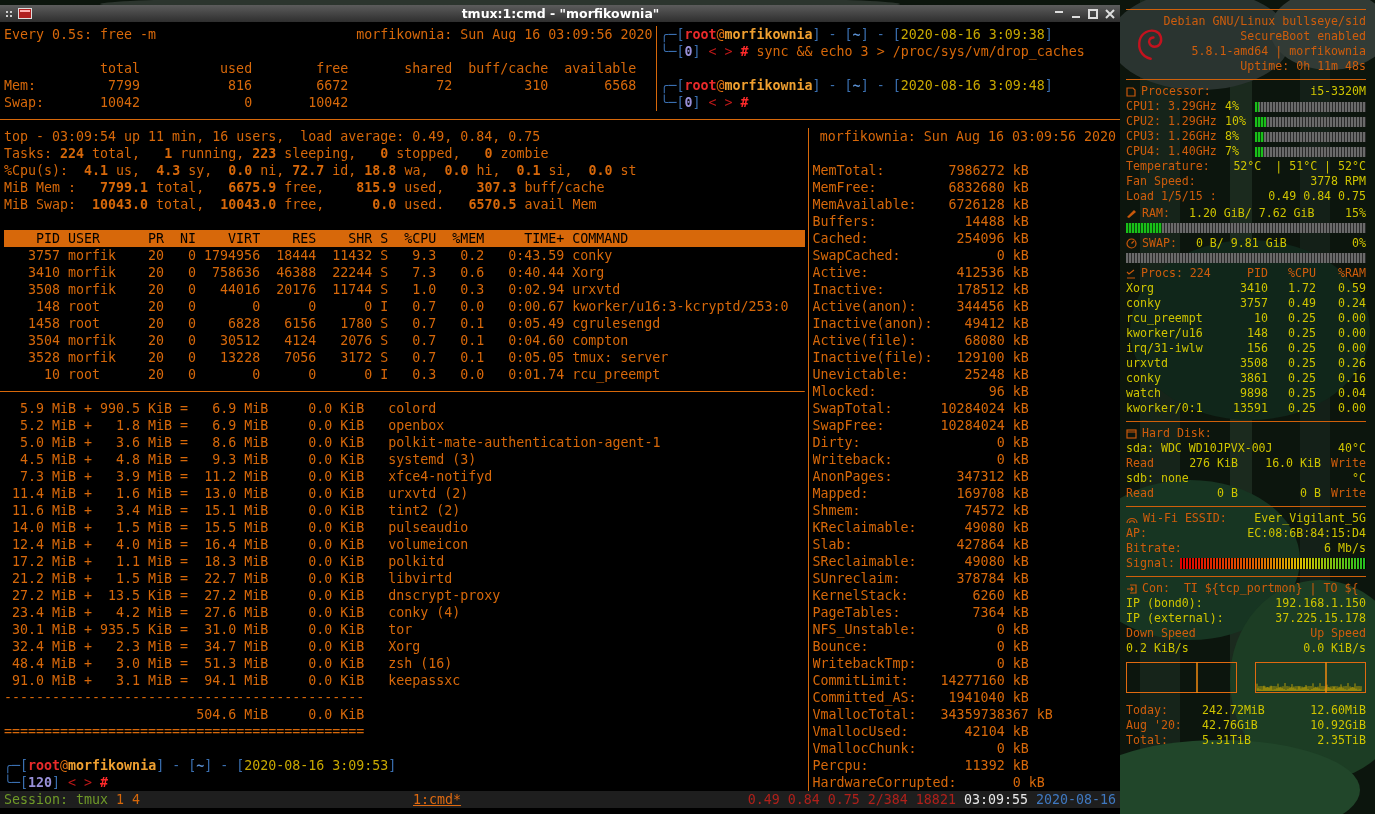 The width and height of the screenshot is (1375, 814). Describe the element at coordinates (853, 459) in the screenshot. I see `meminfo-label: Writeback:` at that location.